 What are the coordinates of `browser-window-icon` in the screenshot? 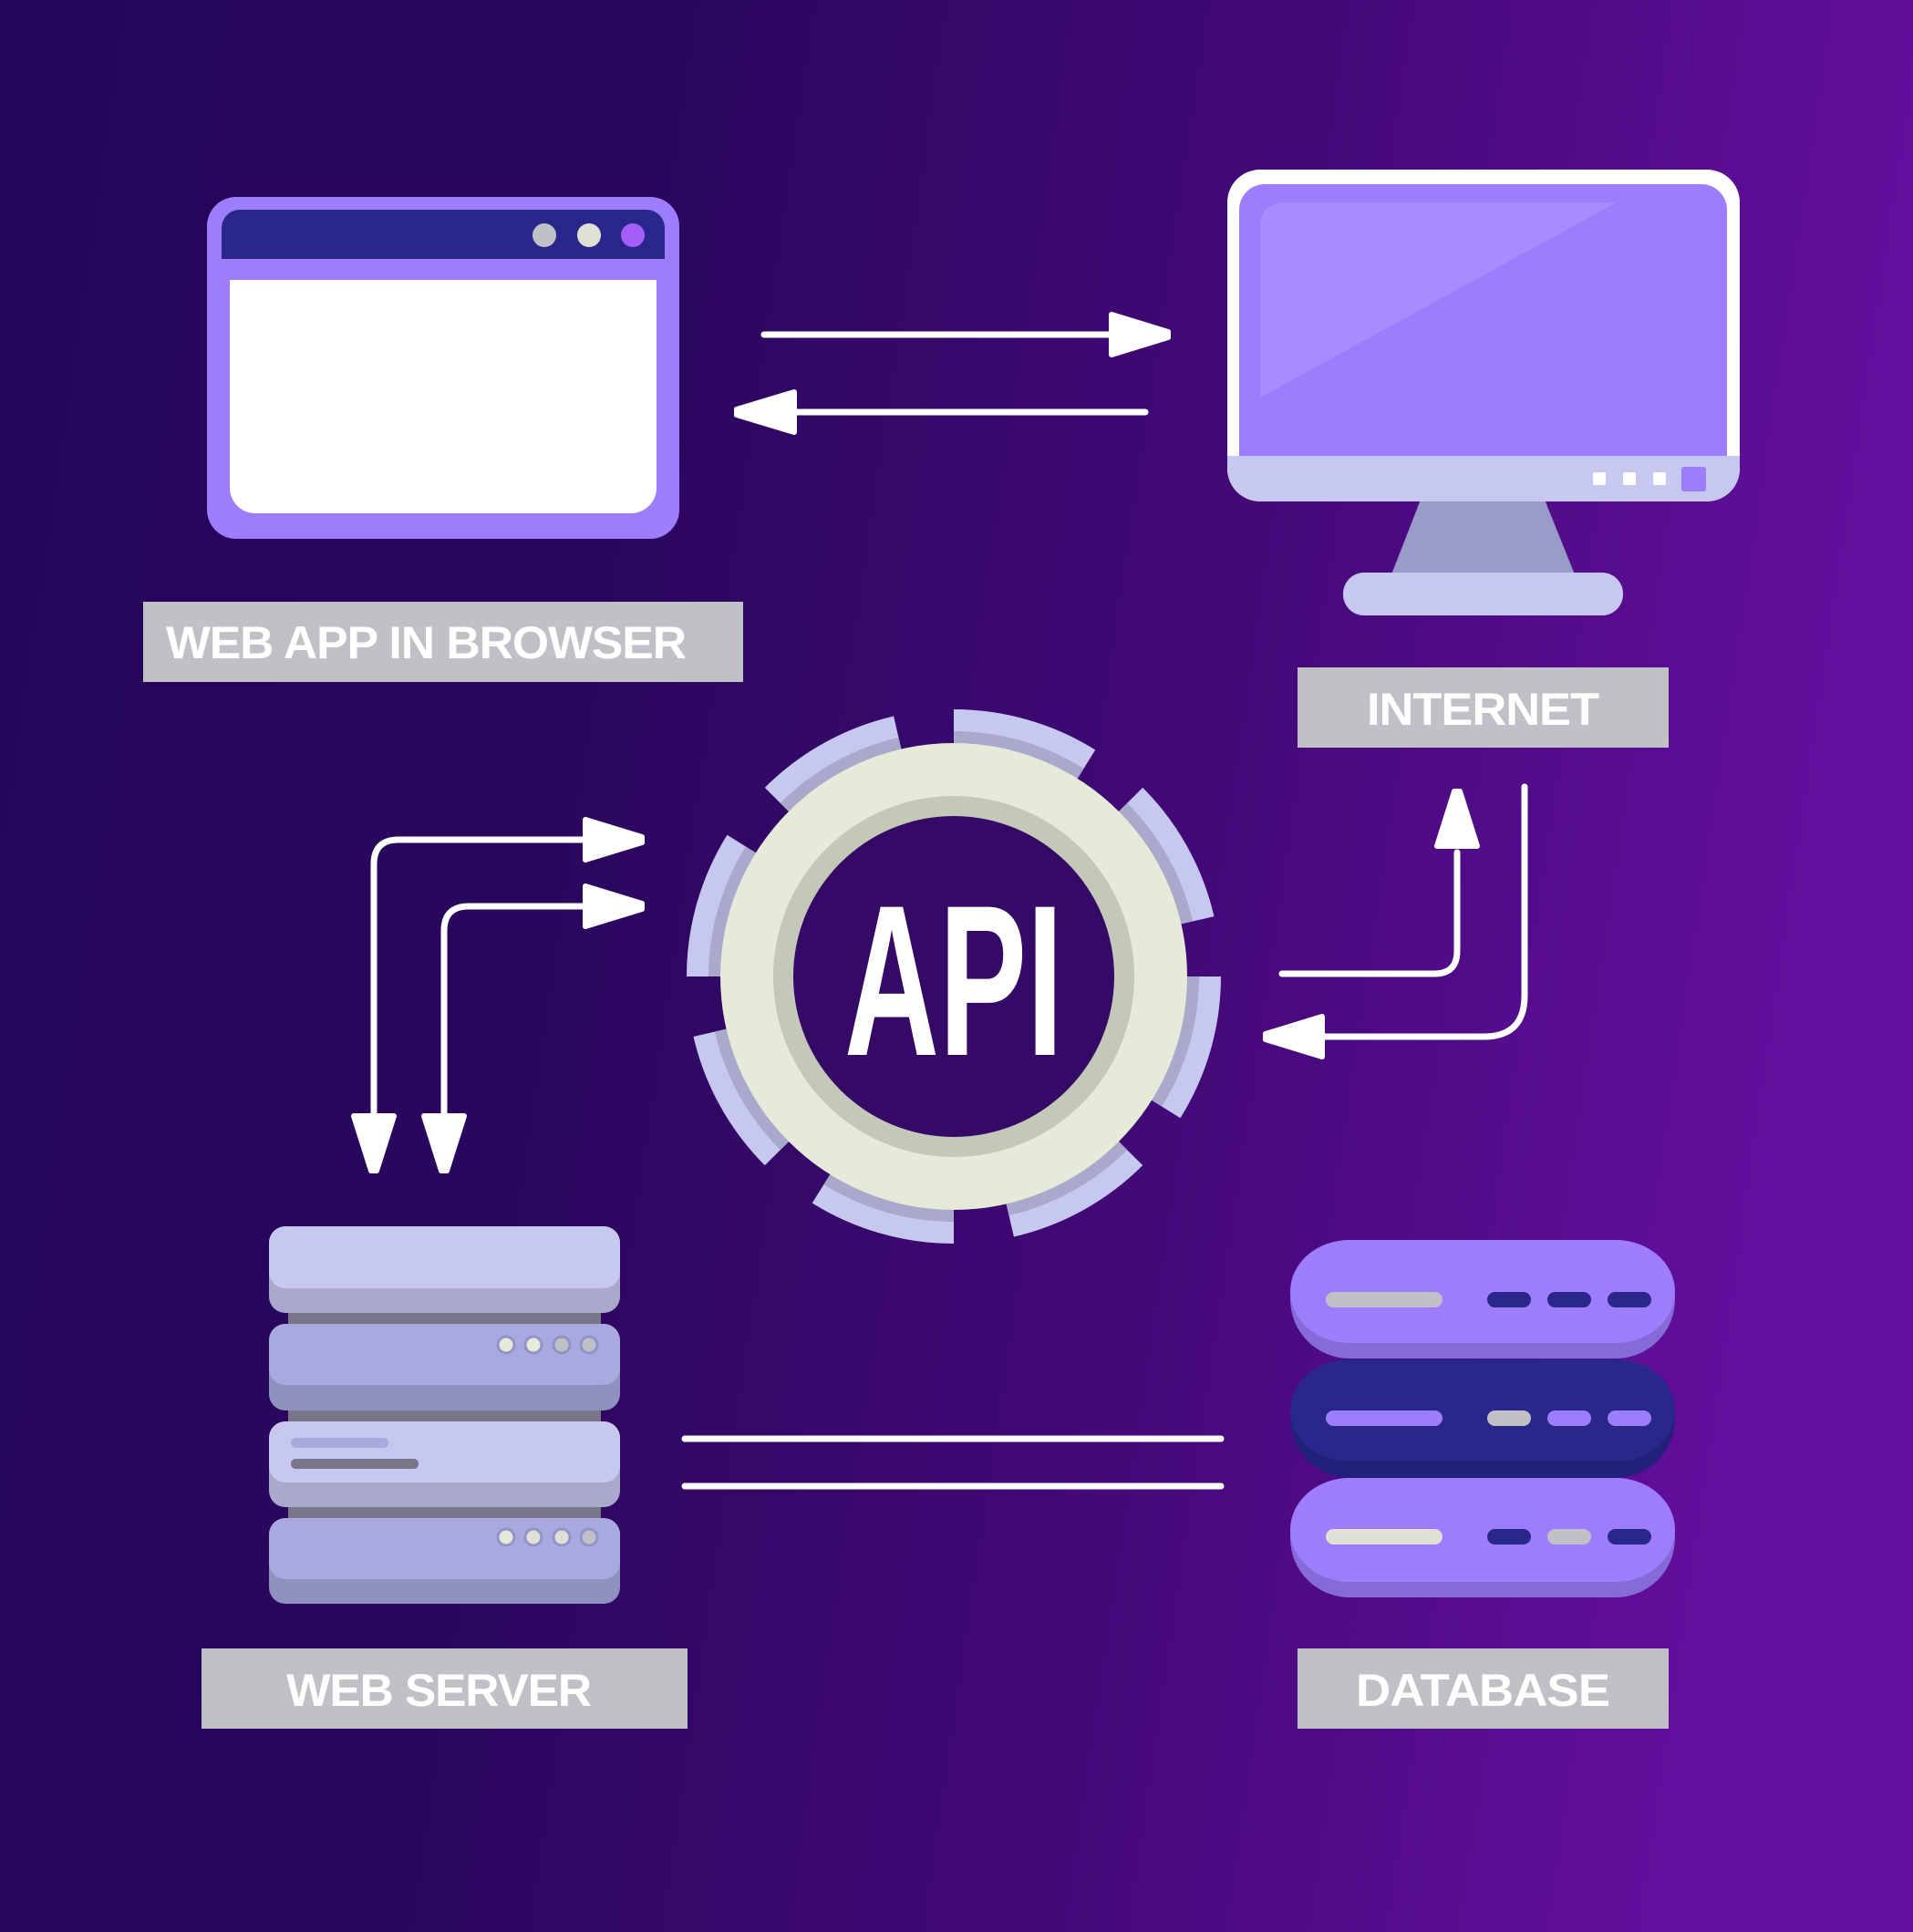 It's located at (443, 368).